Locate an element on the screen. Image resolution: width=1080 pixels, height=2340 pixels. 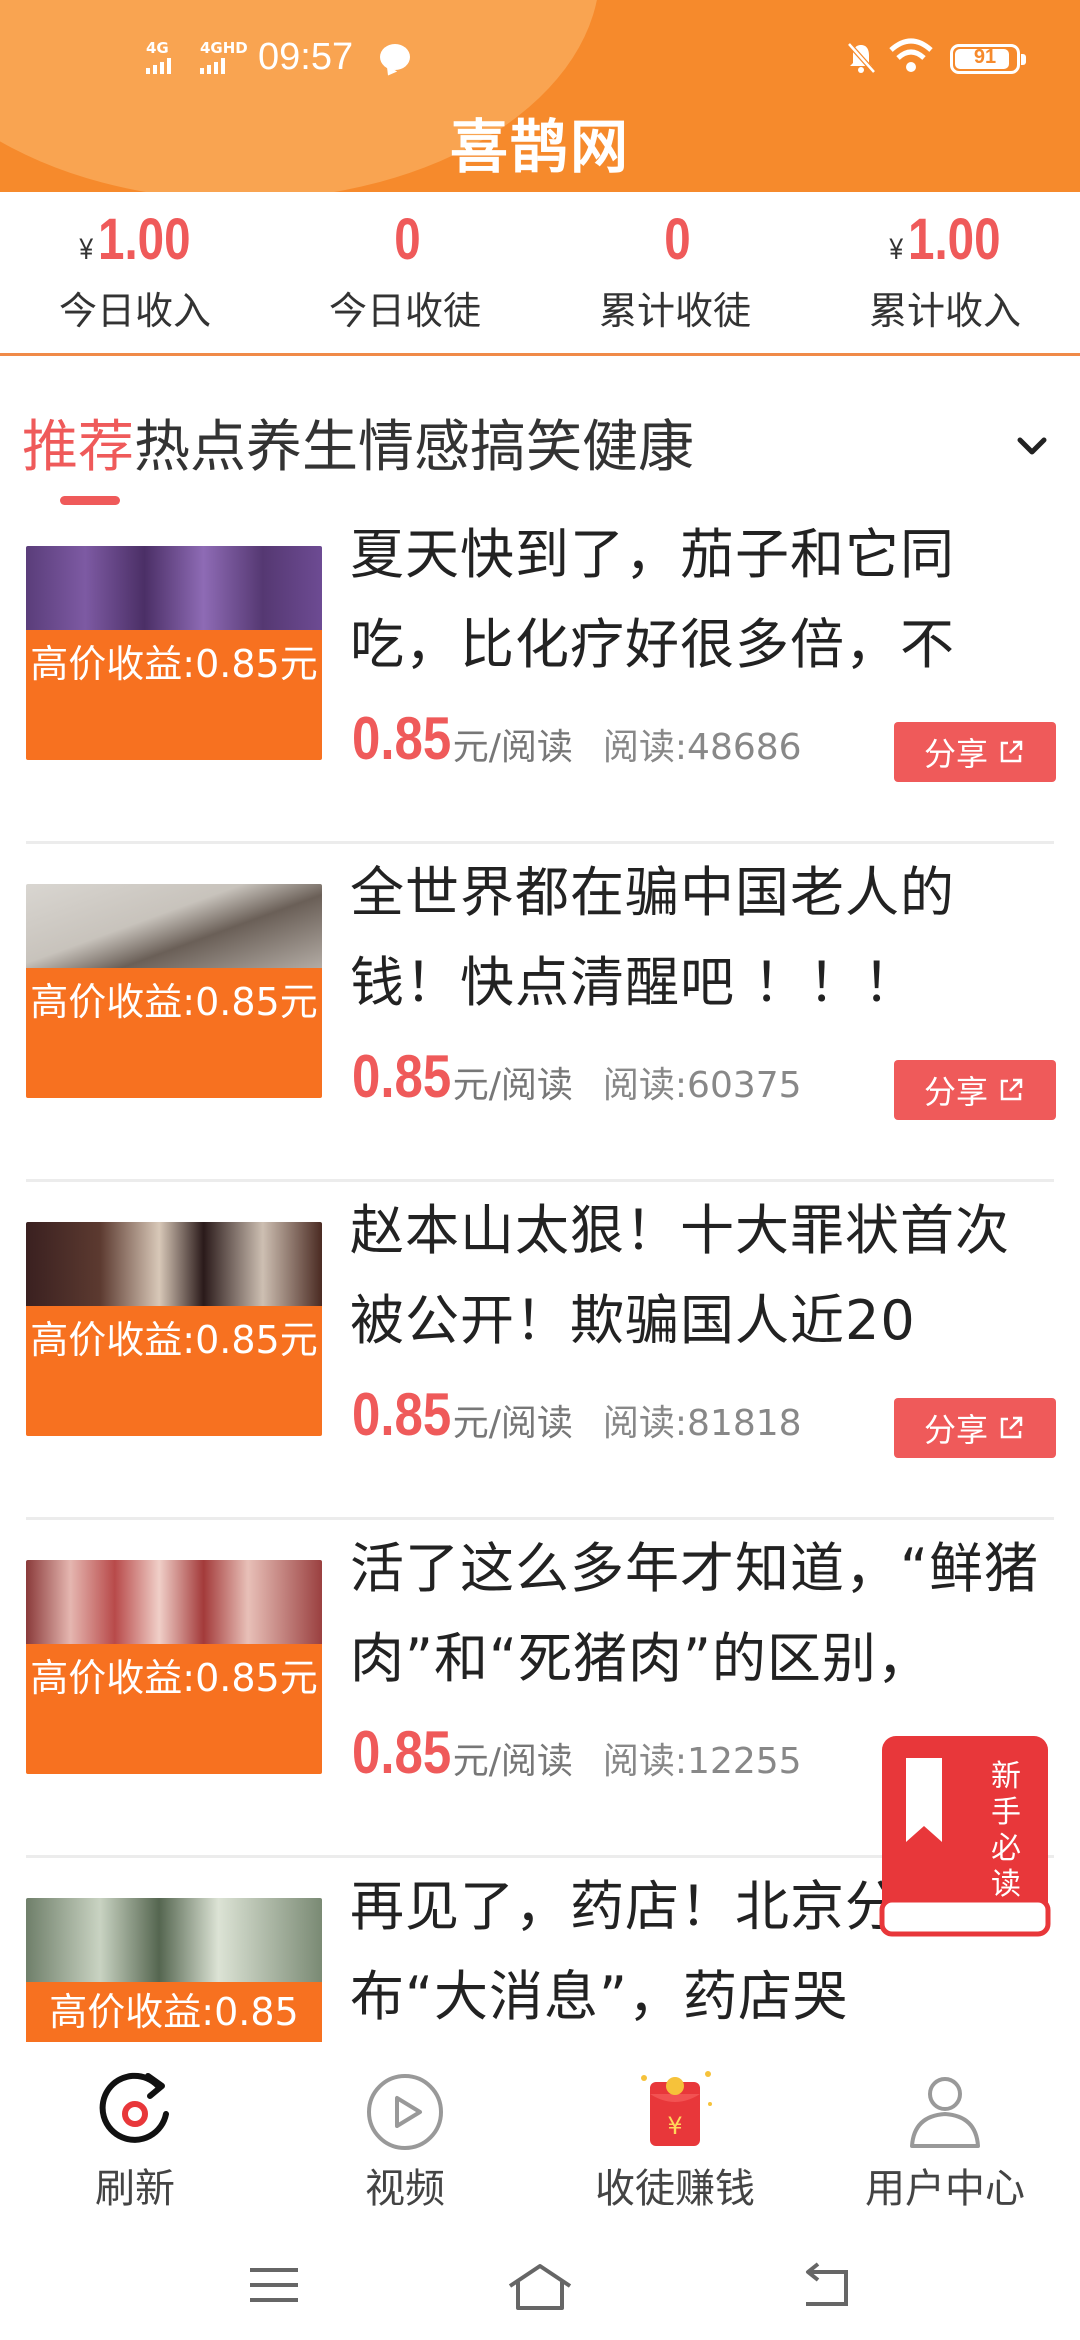
stat-total-apprentices: 0 累计收徒 is located at coordinates (675, 272).